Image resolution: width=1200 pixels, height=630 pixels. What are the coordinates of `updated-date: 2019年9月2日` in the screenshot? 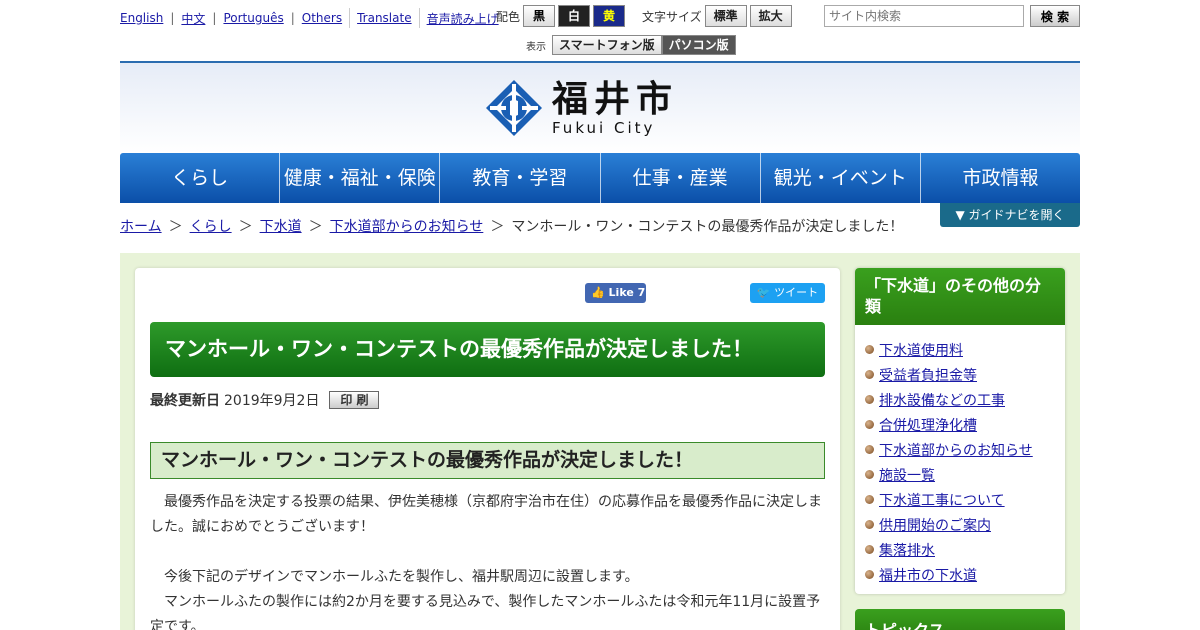 It's located at (272, 401).